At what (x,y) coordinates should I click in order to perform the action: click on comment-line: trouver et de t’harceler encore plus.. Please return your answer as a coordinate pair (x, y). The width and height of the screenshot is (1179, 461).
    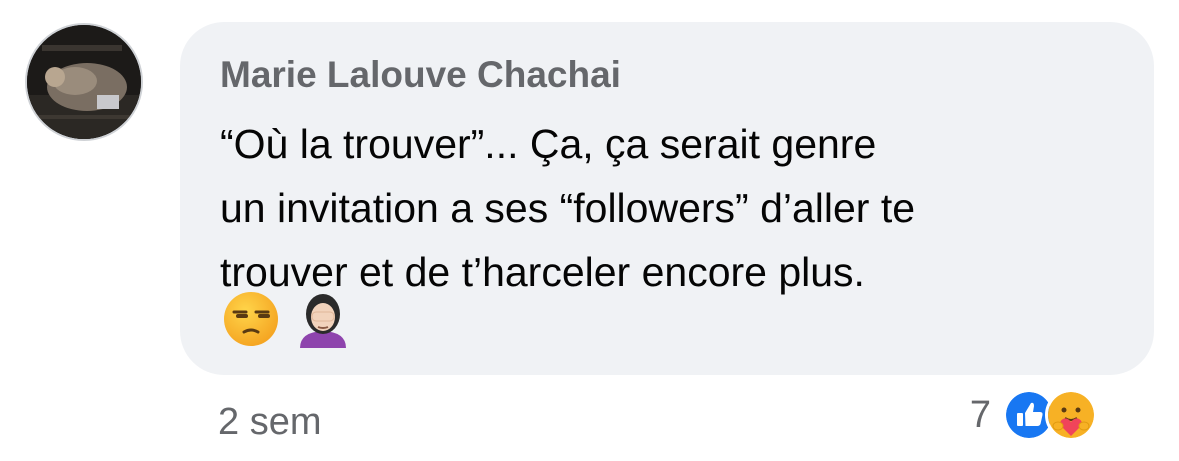
    Looking at the image, I should click on (542, 272).